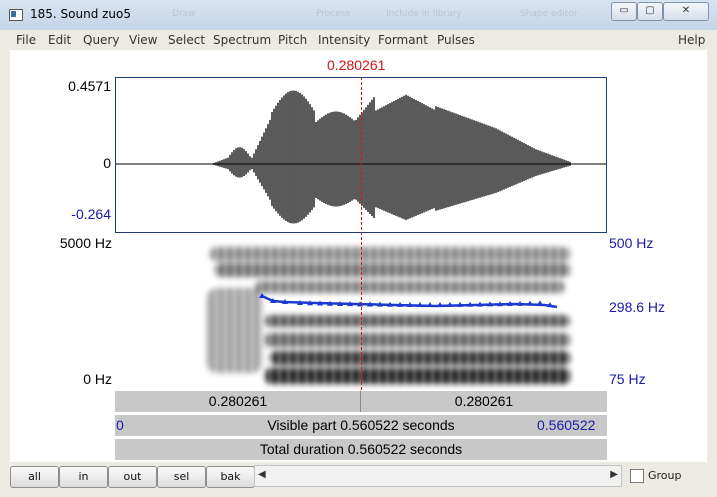  Describe the element at coordinates (83, 477) in the screenshot. I see `zoom-in-button: in` at that location.